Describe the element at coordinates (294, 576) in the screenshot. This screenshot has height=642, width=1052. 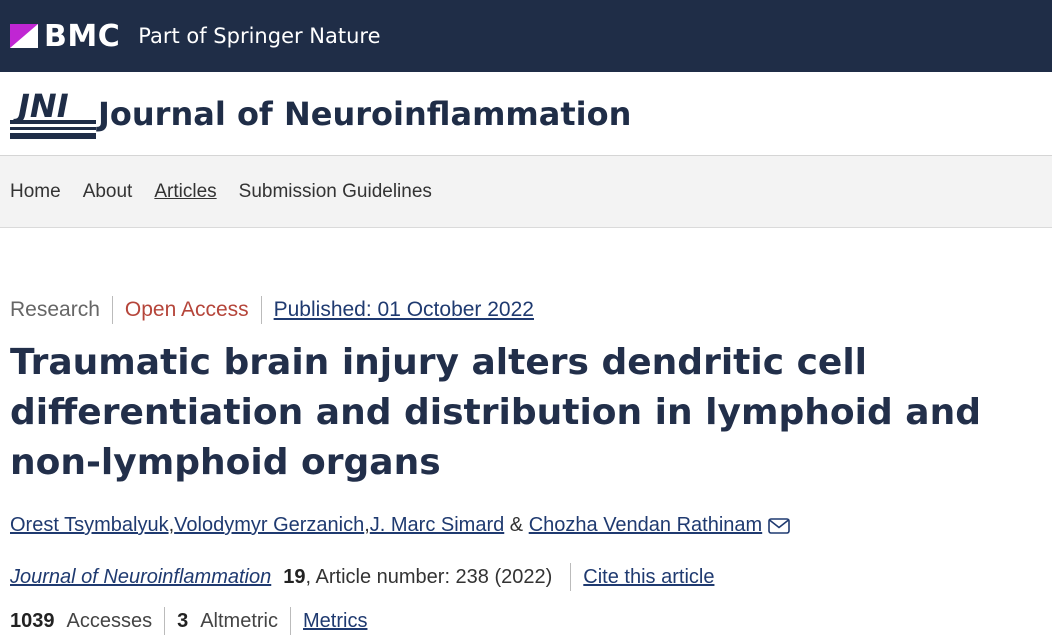
I see `volume-number: 19` at that location.